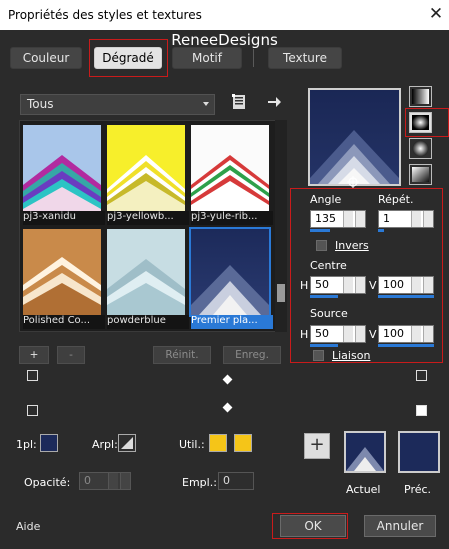  I want to click on sunburst-style-button, so click(420, 148).